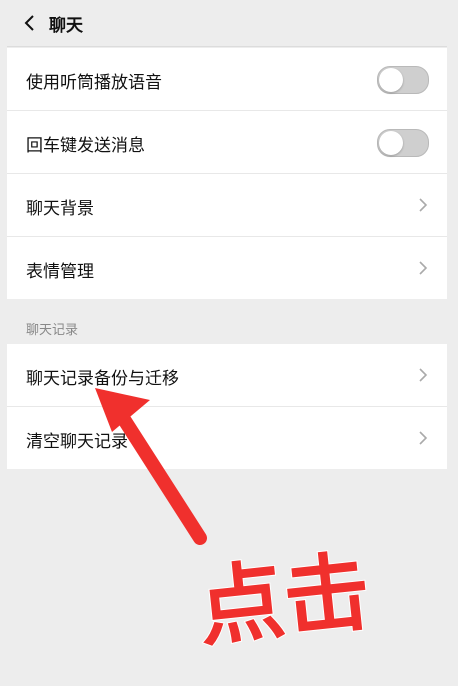 Image resolution: width=458 pixels, height=686 pixels. Describe the element at coordinates (85, 146) in the screenshot. I see `enter-send-label: 回车键发送消息` at that location.